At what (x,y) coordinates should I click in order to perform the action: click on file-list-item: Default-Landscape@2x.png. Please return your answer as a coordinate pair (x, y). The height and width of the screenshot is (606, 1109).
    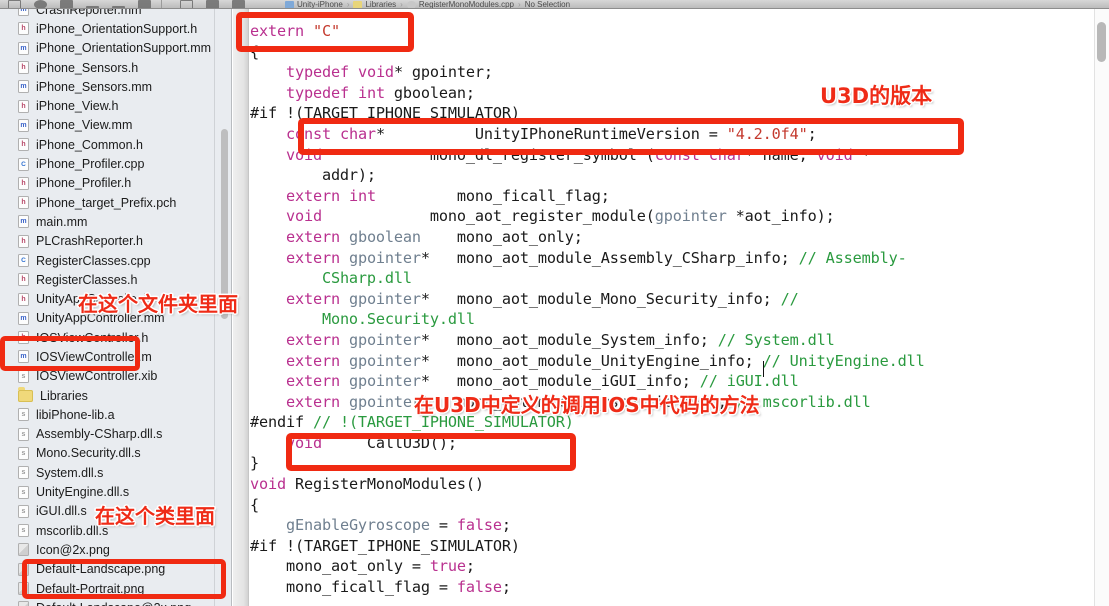
    Looking at the image, I should click on (115, 602).